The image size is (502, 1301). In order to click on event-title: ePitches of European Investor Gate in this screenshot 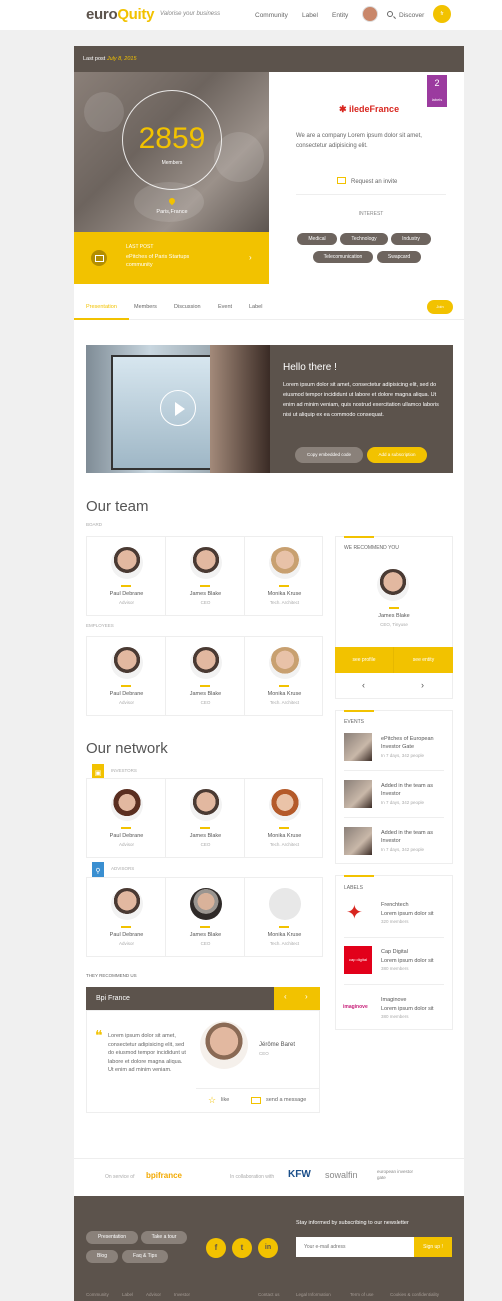, I will do `click(416, 743)`.